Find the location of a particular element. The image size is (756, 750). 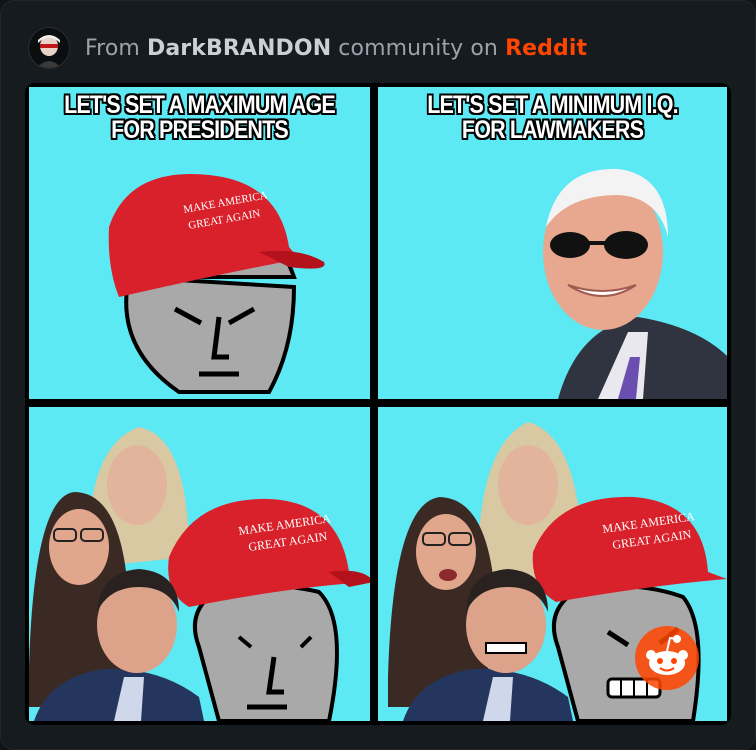

caption-line: FOR LAWMAKERS is located at coordinates (552, 130).